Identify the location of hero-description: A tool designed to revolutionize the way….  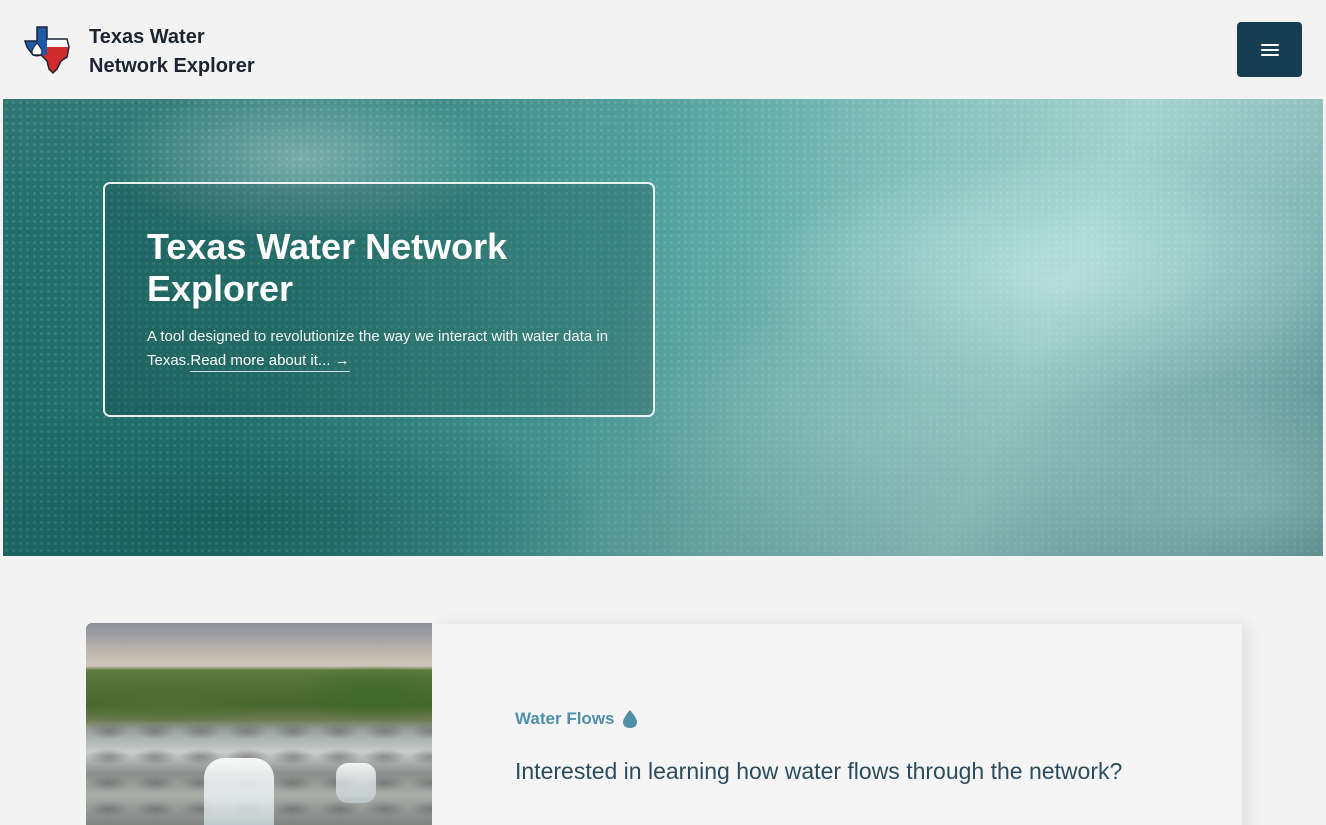
(387, 349).